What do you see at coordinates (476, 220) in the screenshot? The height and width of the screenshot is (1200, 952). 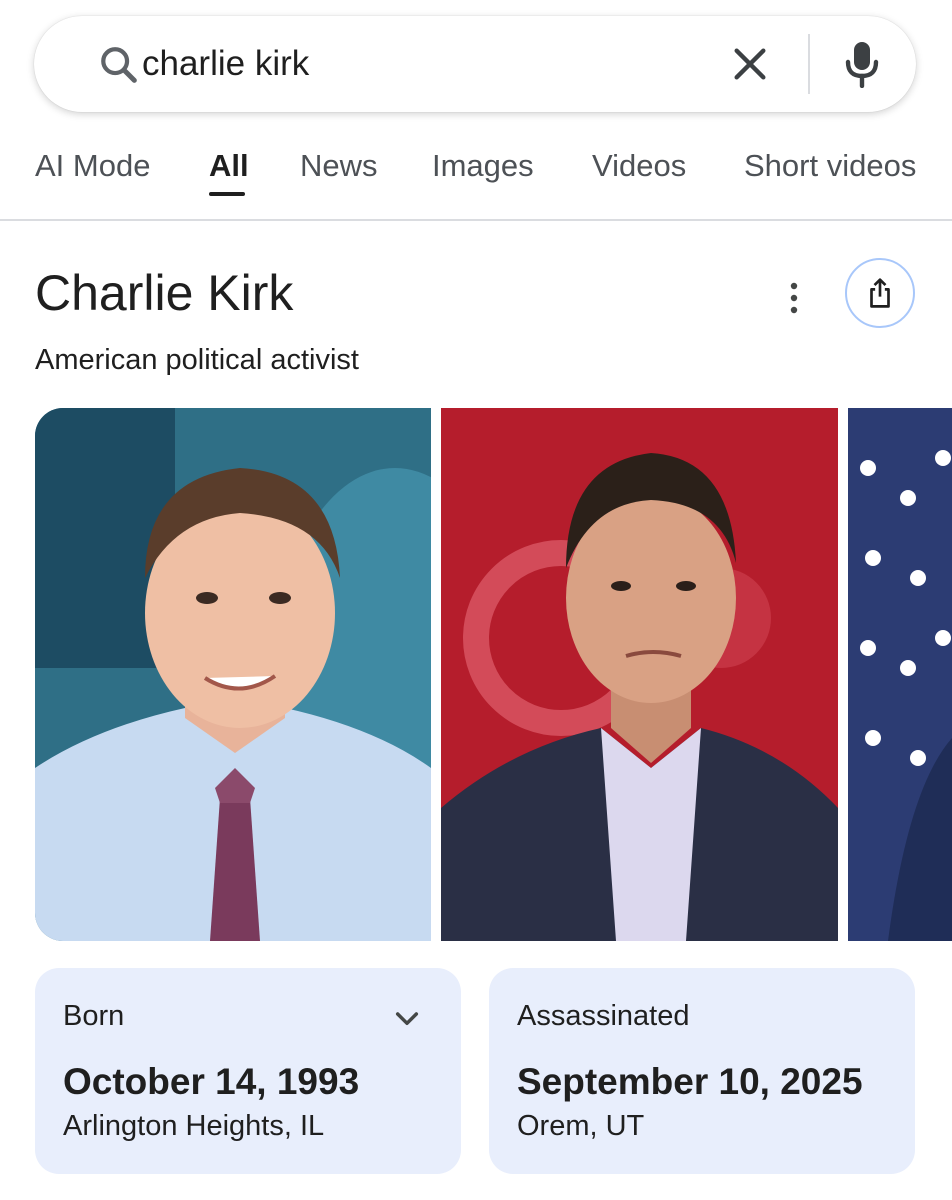 I see `tabs-divider` at bounding box center [476, 220].